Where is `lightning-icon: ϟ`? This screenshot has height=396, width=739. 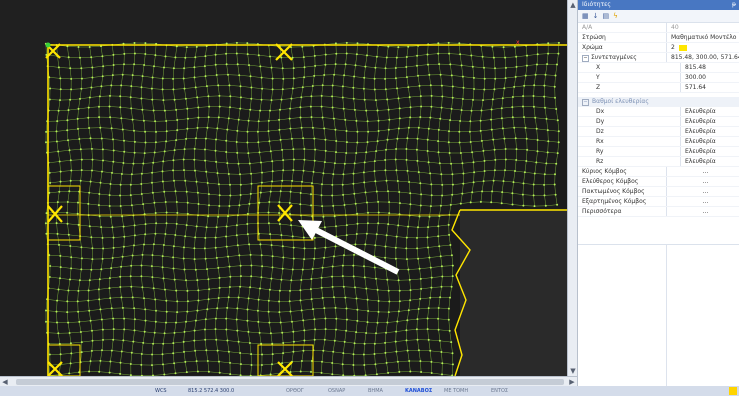 lightning-icon: ϟ is located at coordinates (615, 16).